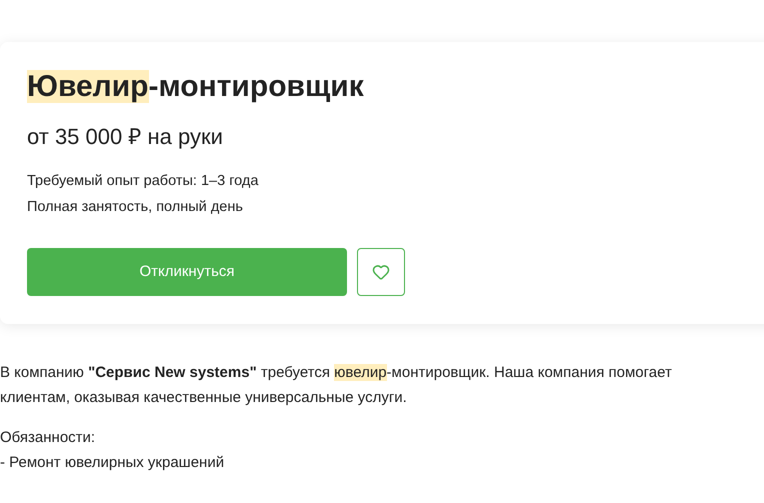  Describe the element at coordinates (142, 181) in the screenshot. I see `vacancy-detail: Требуемый опыт работы: 1–3 года` at that location.